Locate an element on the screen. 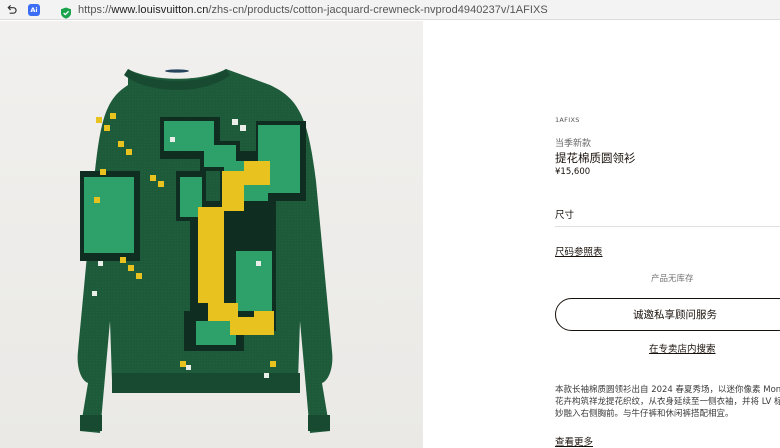 This screenshot has width=780, height=448. url-host: www.louisvuitton.cn is located at coordinates (160, 9).